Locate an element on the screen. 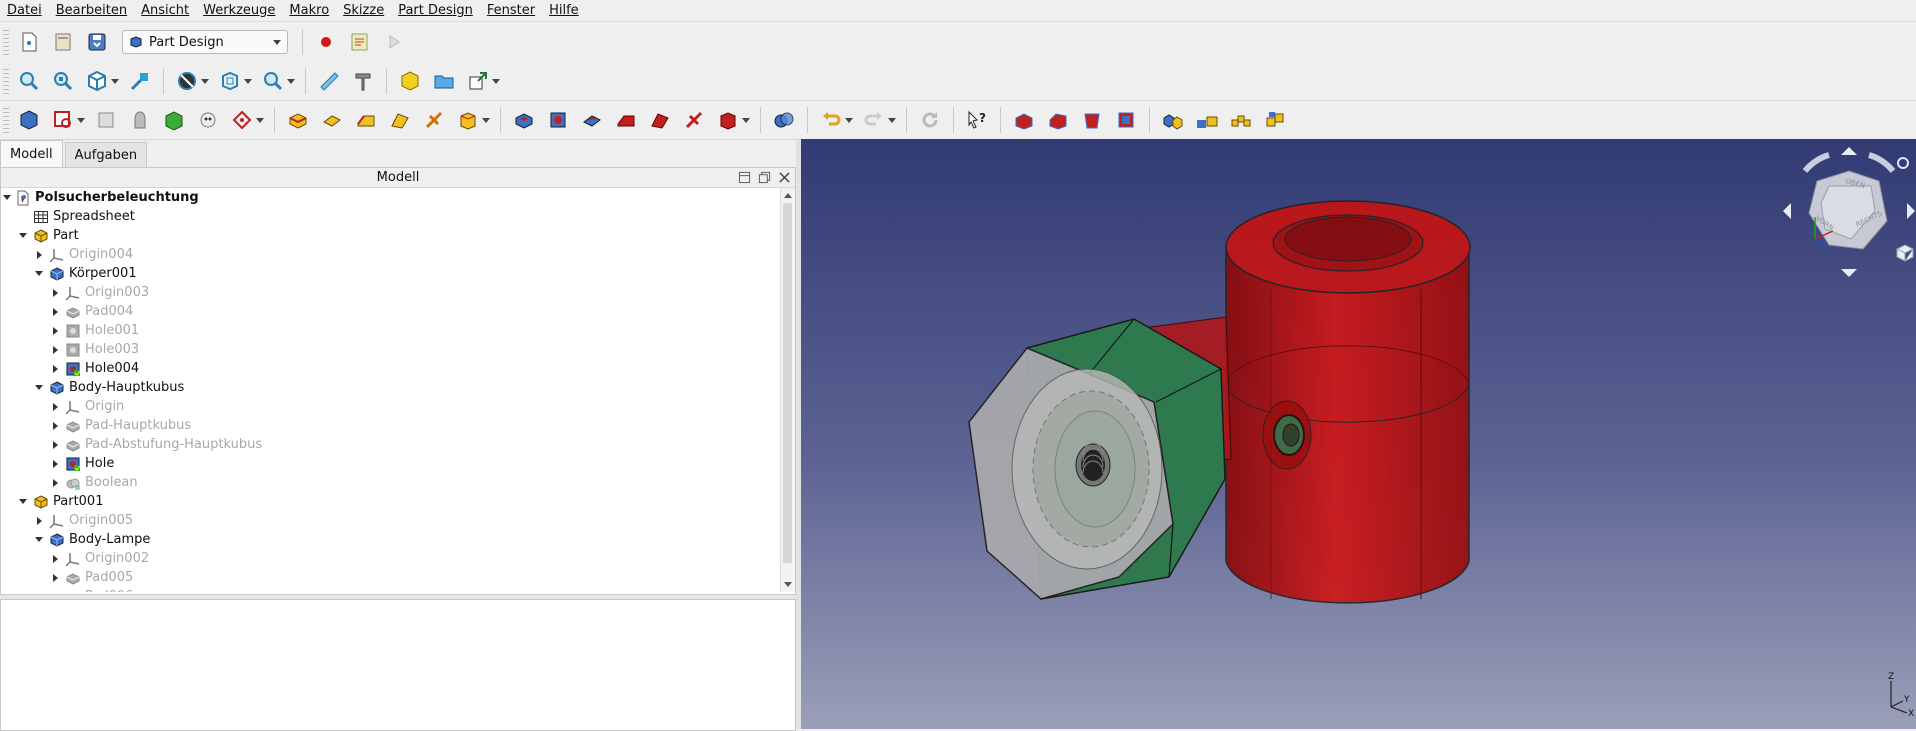 This screenshot has width=1916, height=731. menu-fenster: Fenster is located at coordinates (511, 10).